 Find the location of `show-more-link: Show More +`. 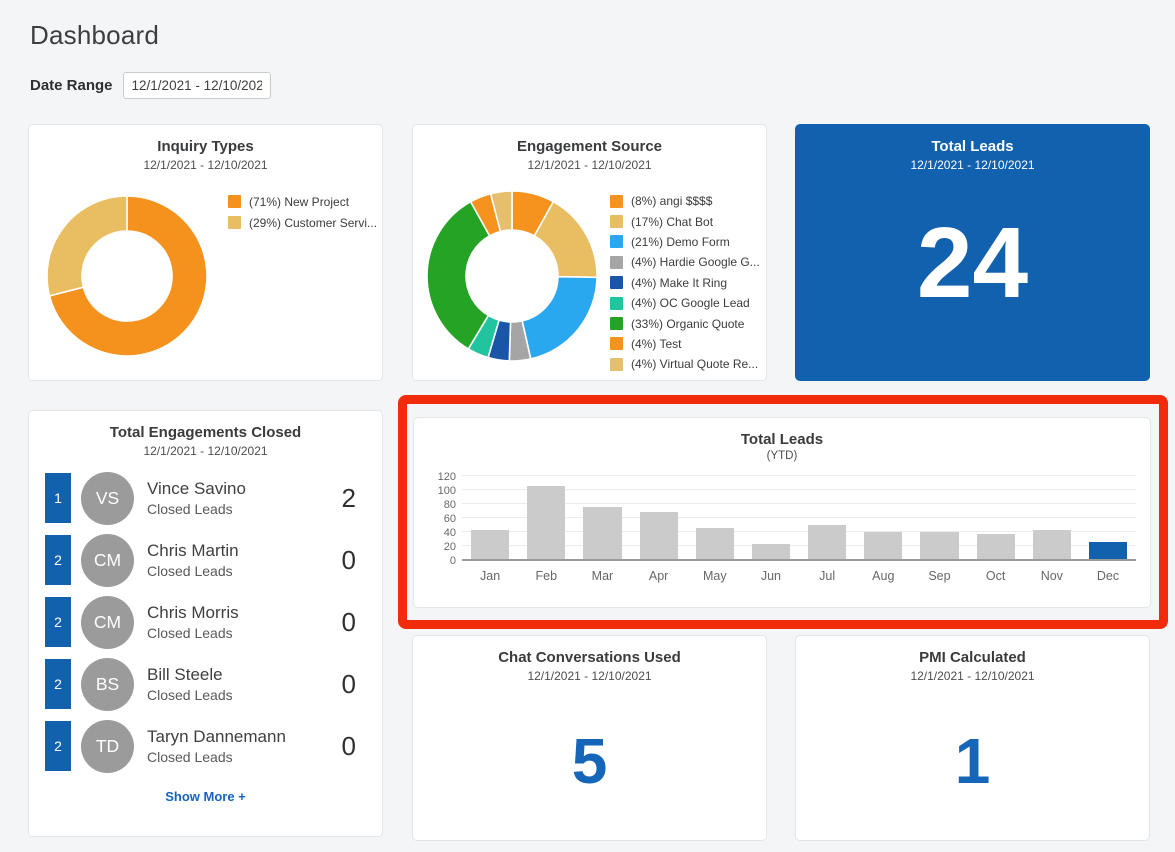

show-more-link: Show More + is located at coordinates (205, 796).